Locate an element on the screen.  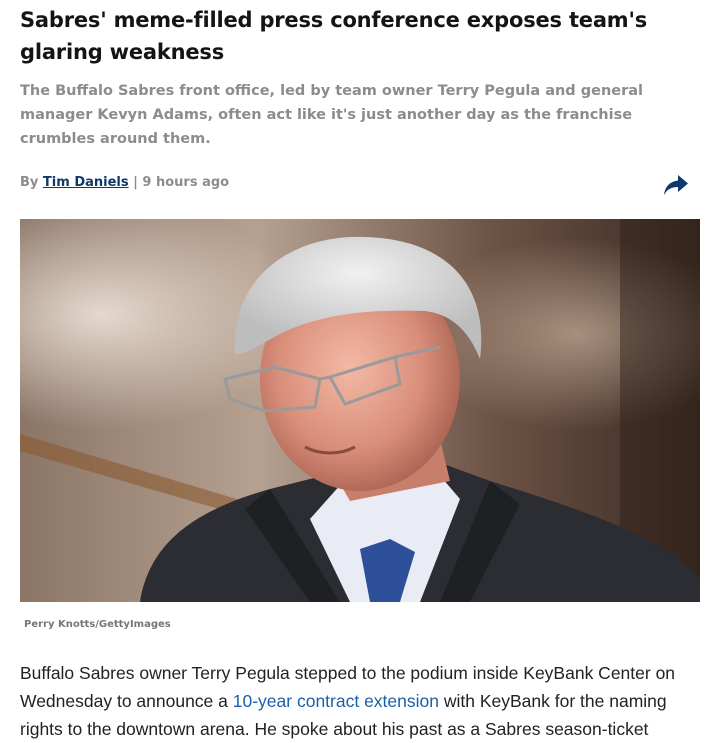
byline: By Tim Daniels | 9 hours ago is located at coordinates (124, 182).